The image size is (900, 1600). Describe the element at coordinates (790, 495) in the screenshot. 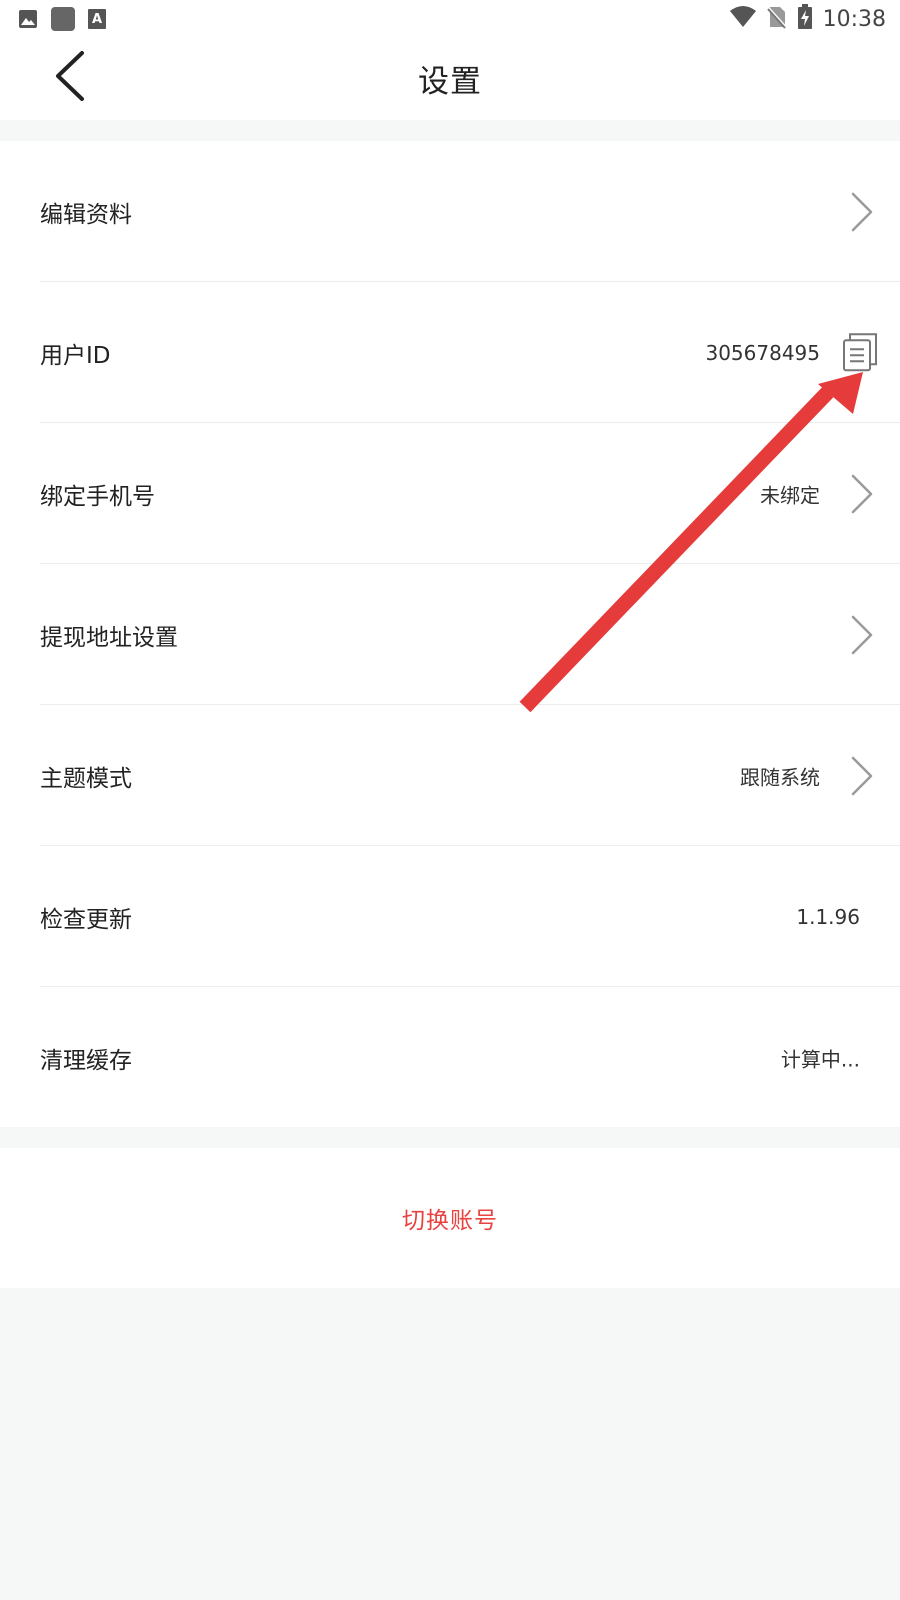

I see `bind-phone-value: 未绑定` at that location.